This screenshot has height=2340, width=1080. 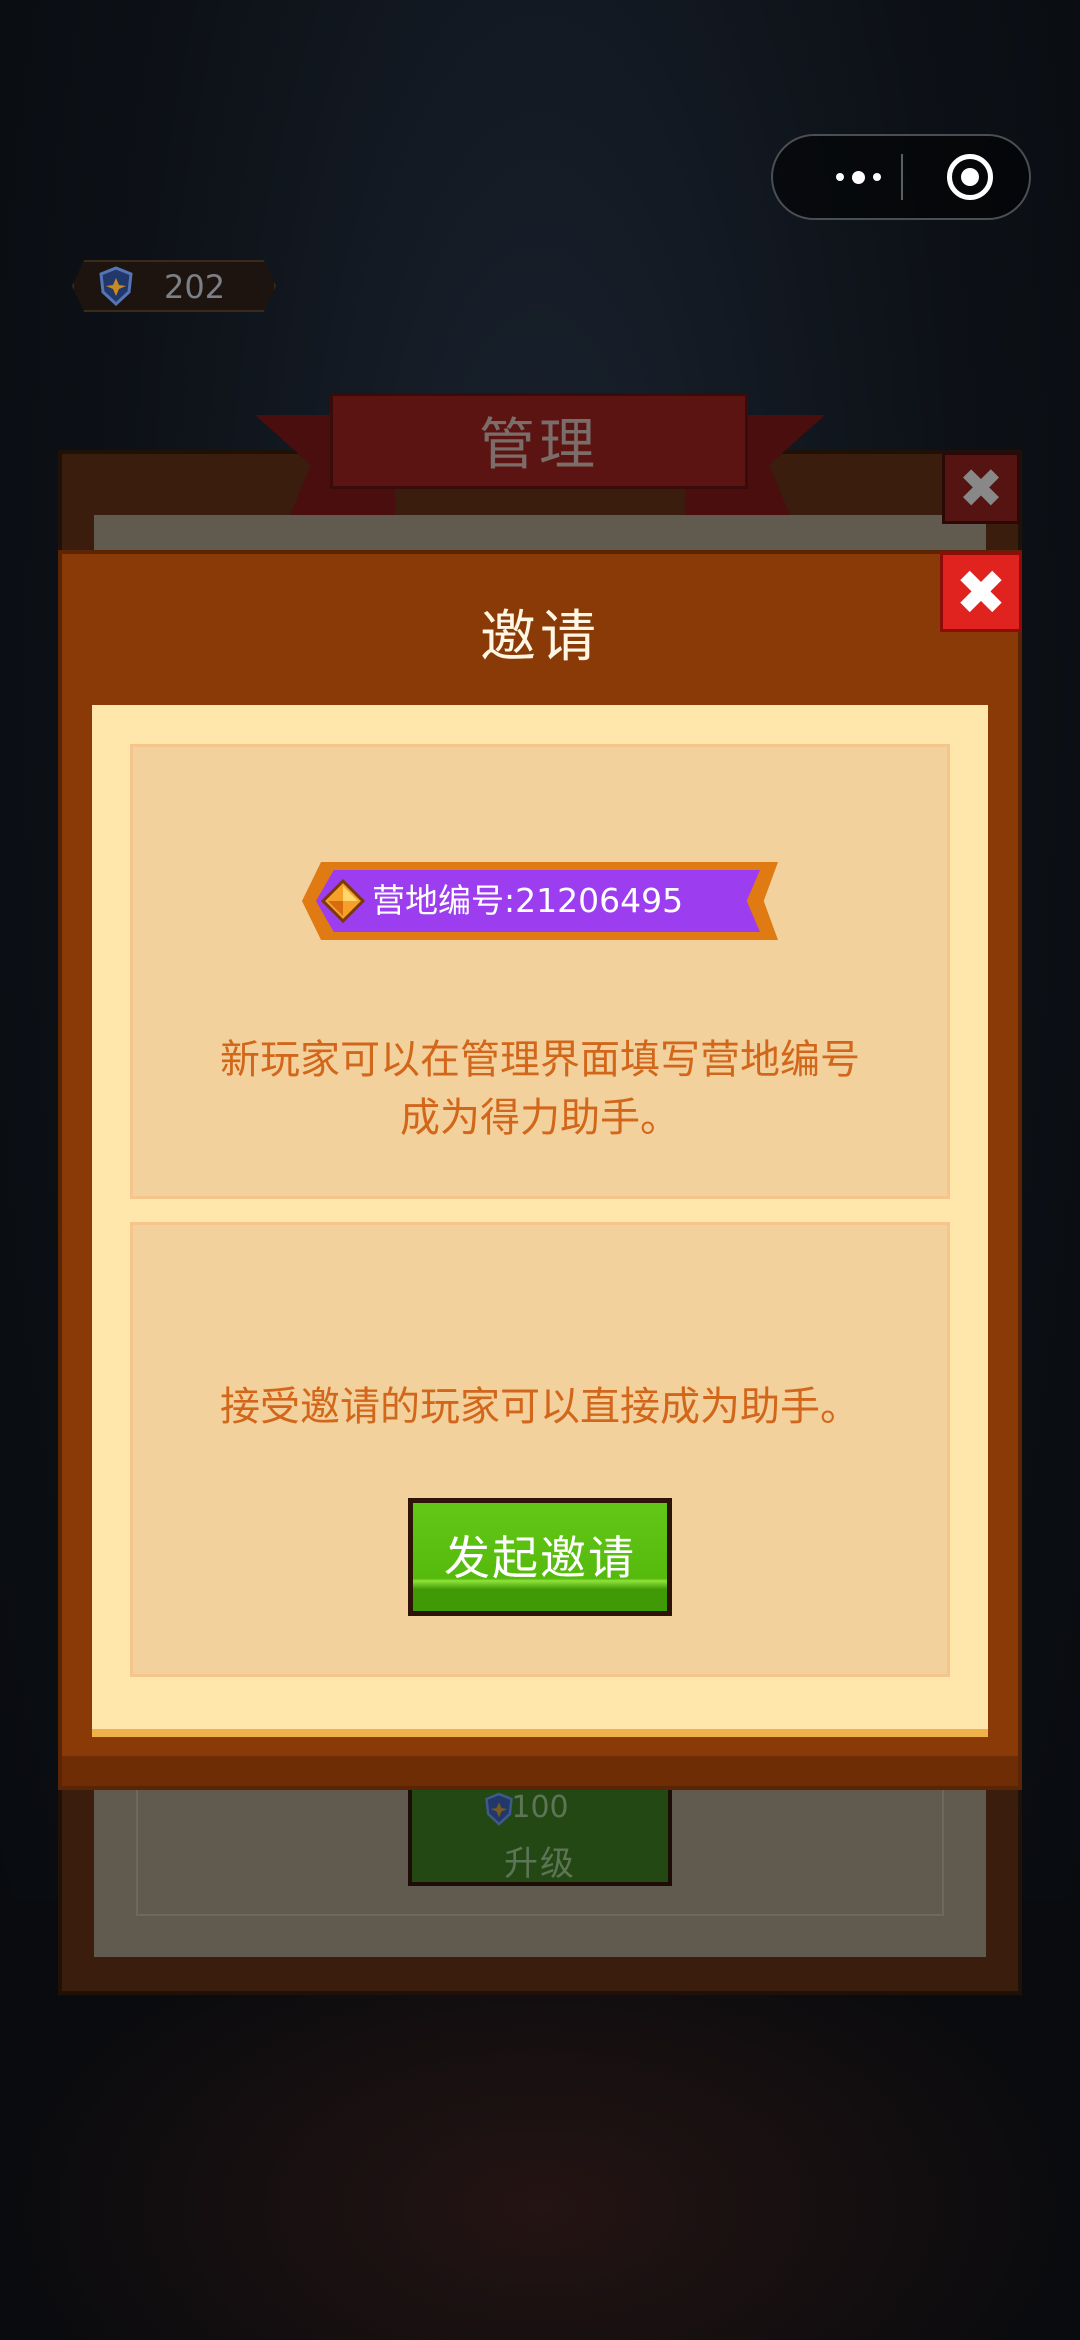 I want to click on miniprogram-capsule, so click(x=901, y=177).